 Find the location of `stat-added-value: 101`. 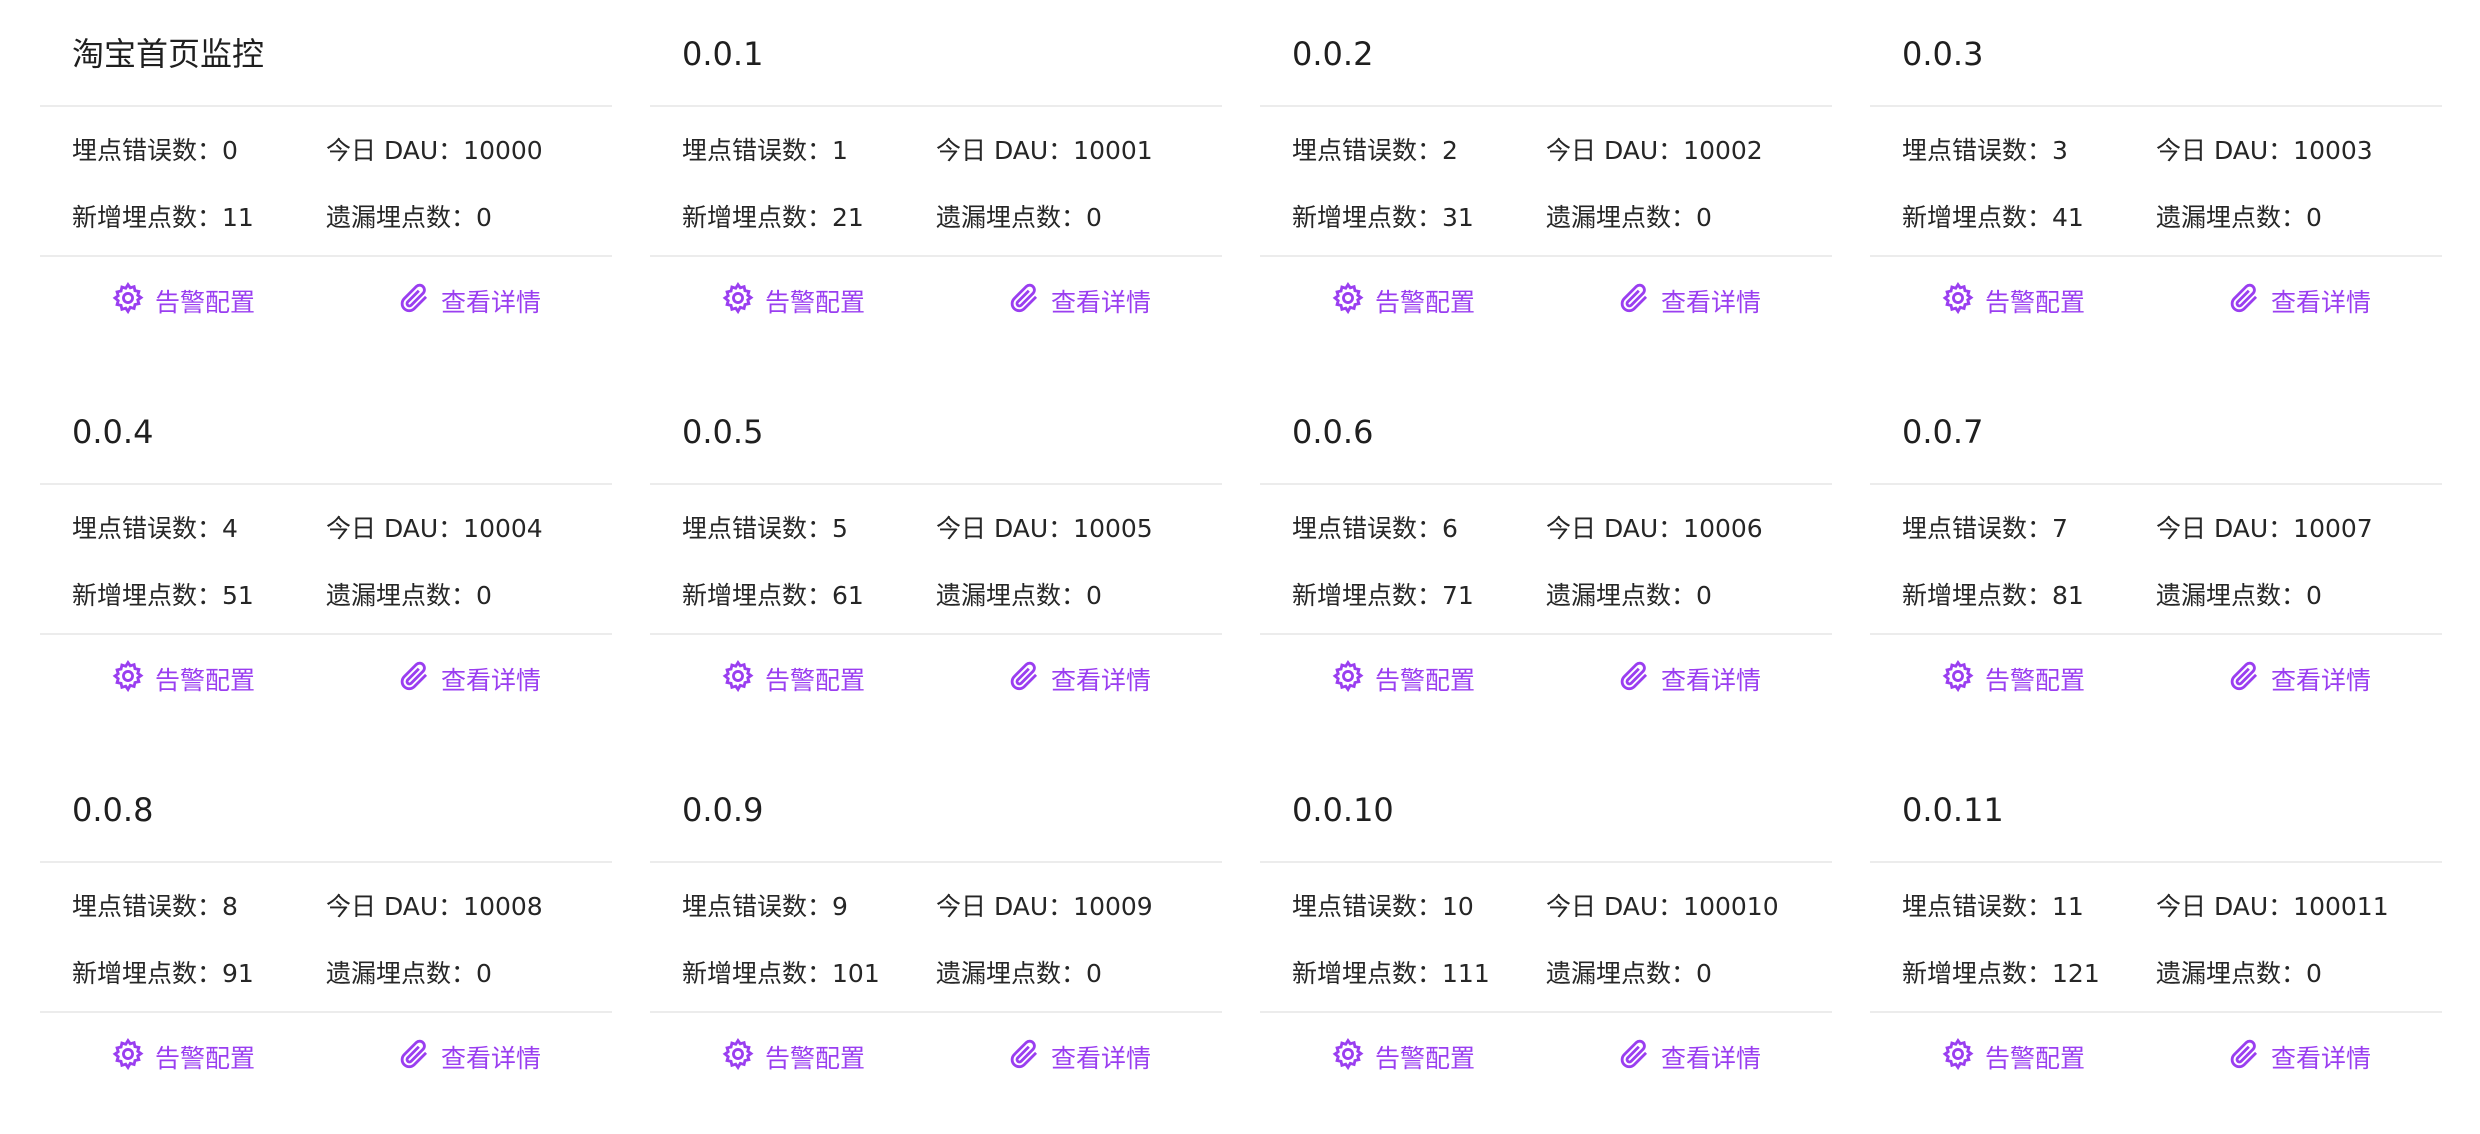

stat-added-value: 101 is located at coordinates (856, 973).